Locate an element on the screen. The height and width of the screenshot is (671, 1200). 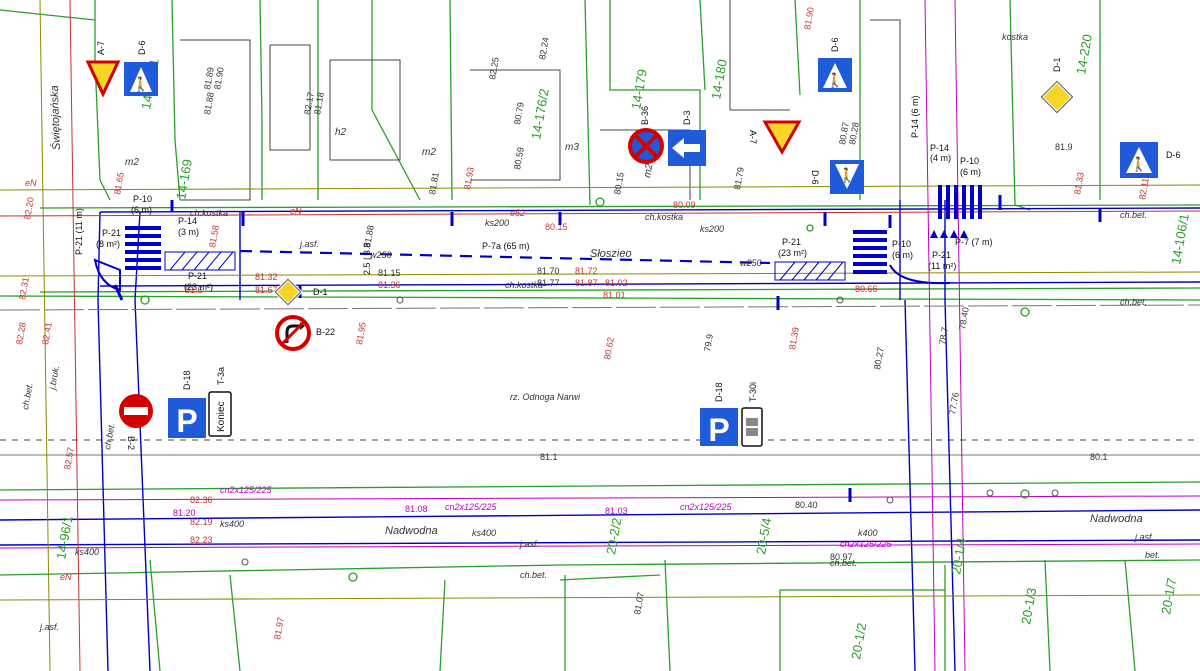
elevation-label: 82.57 is located at coordinates (69, 458).